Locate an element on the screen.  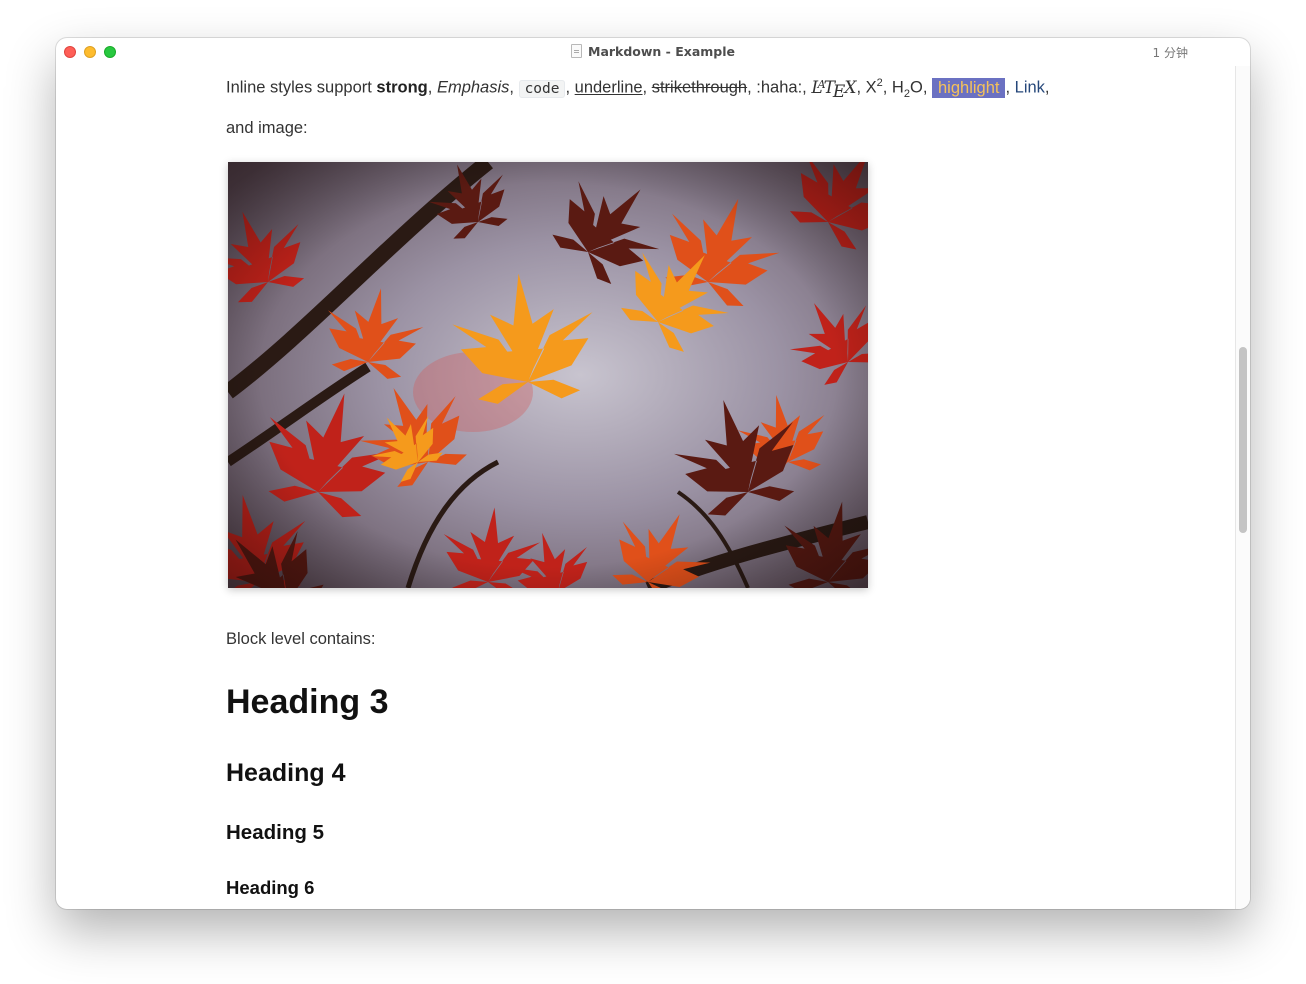
highlight-text: highlight is located at coordinates (969, 87).